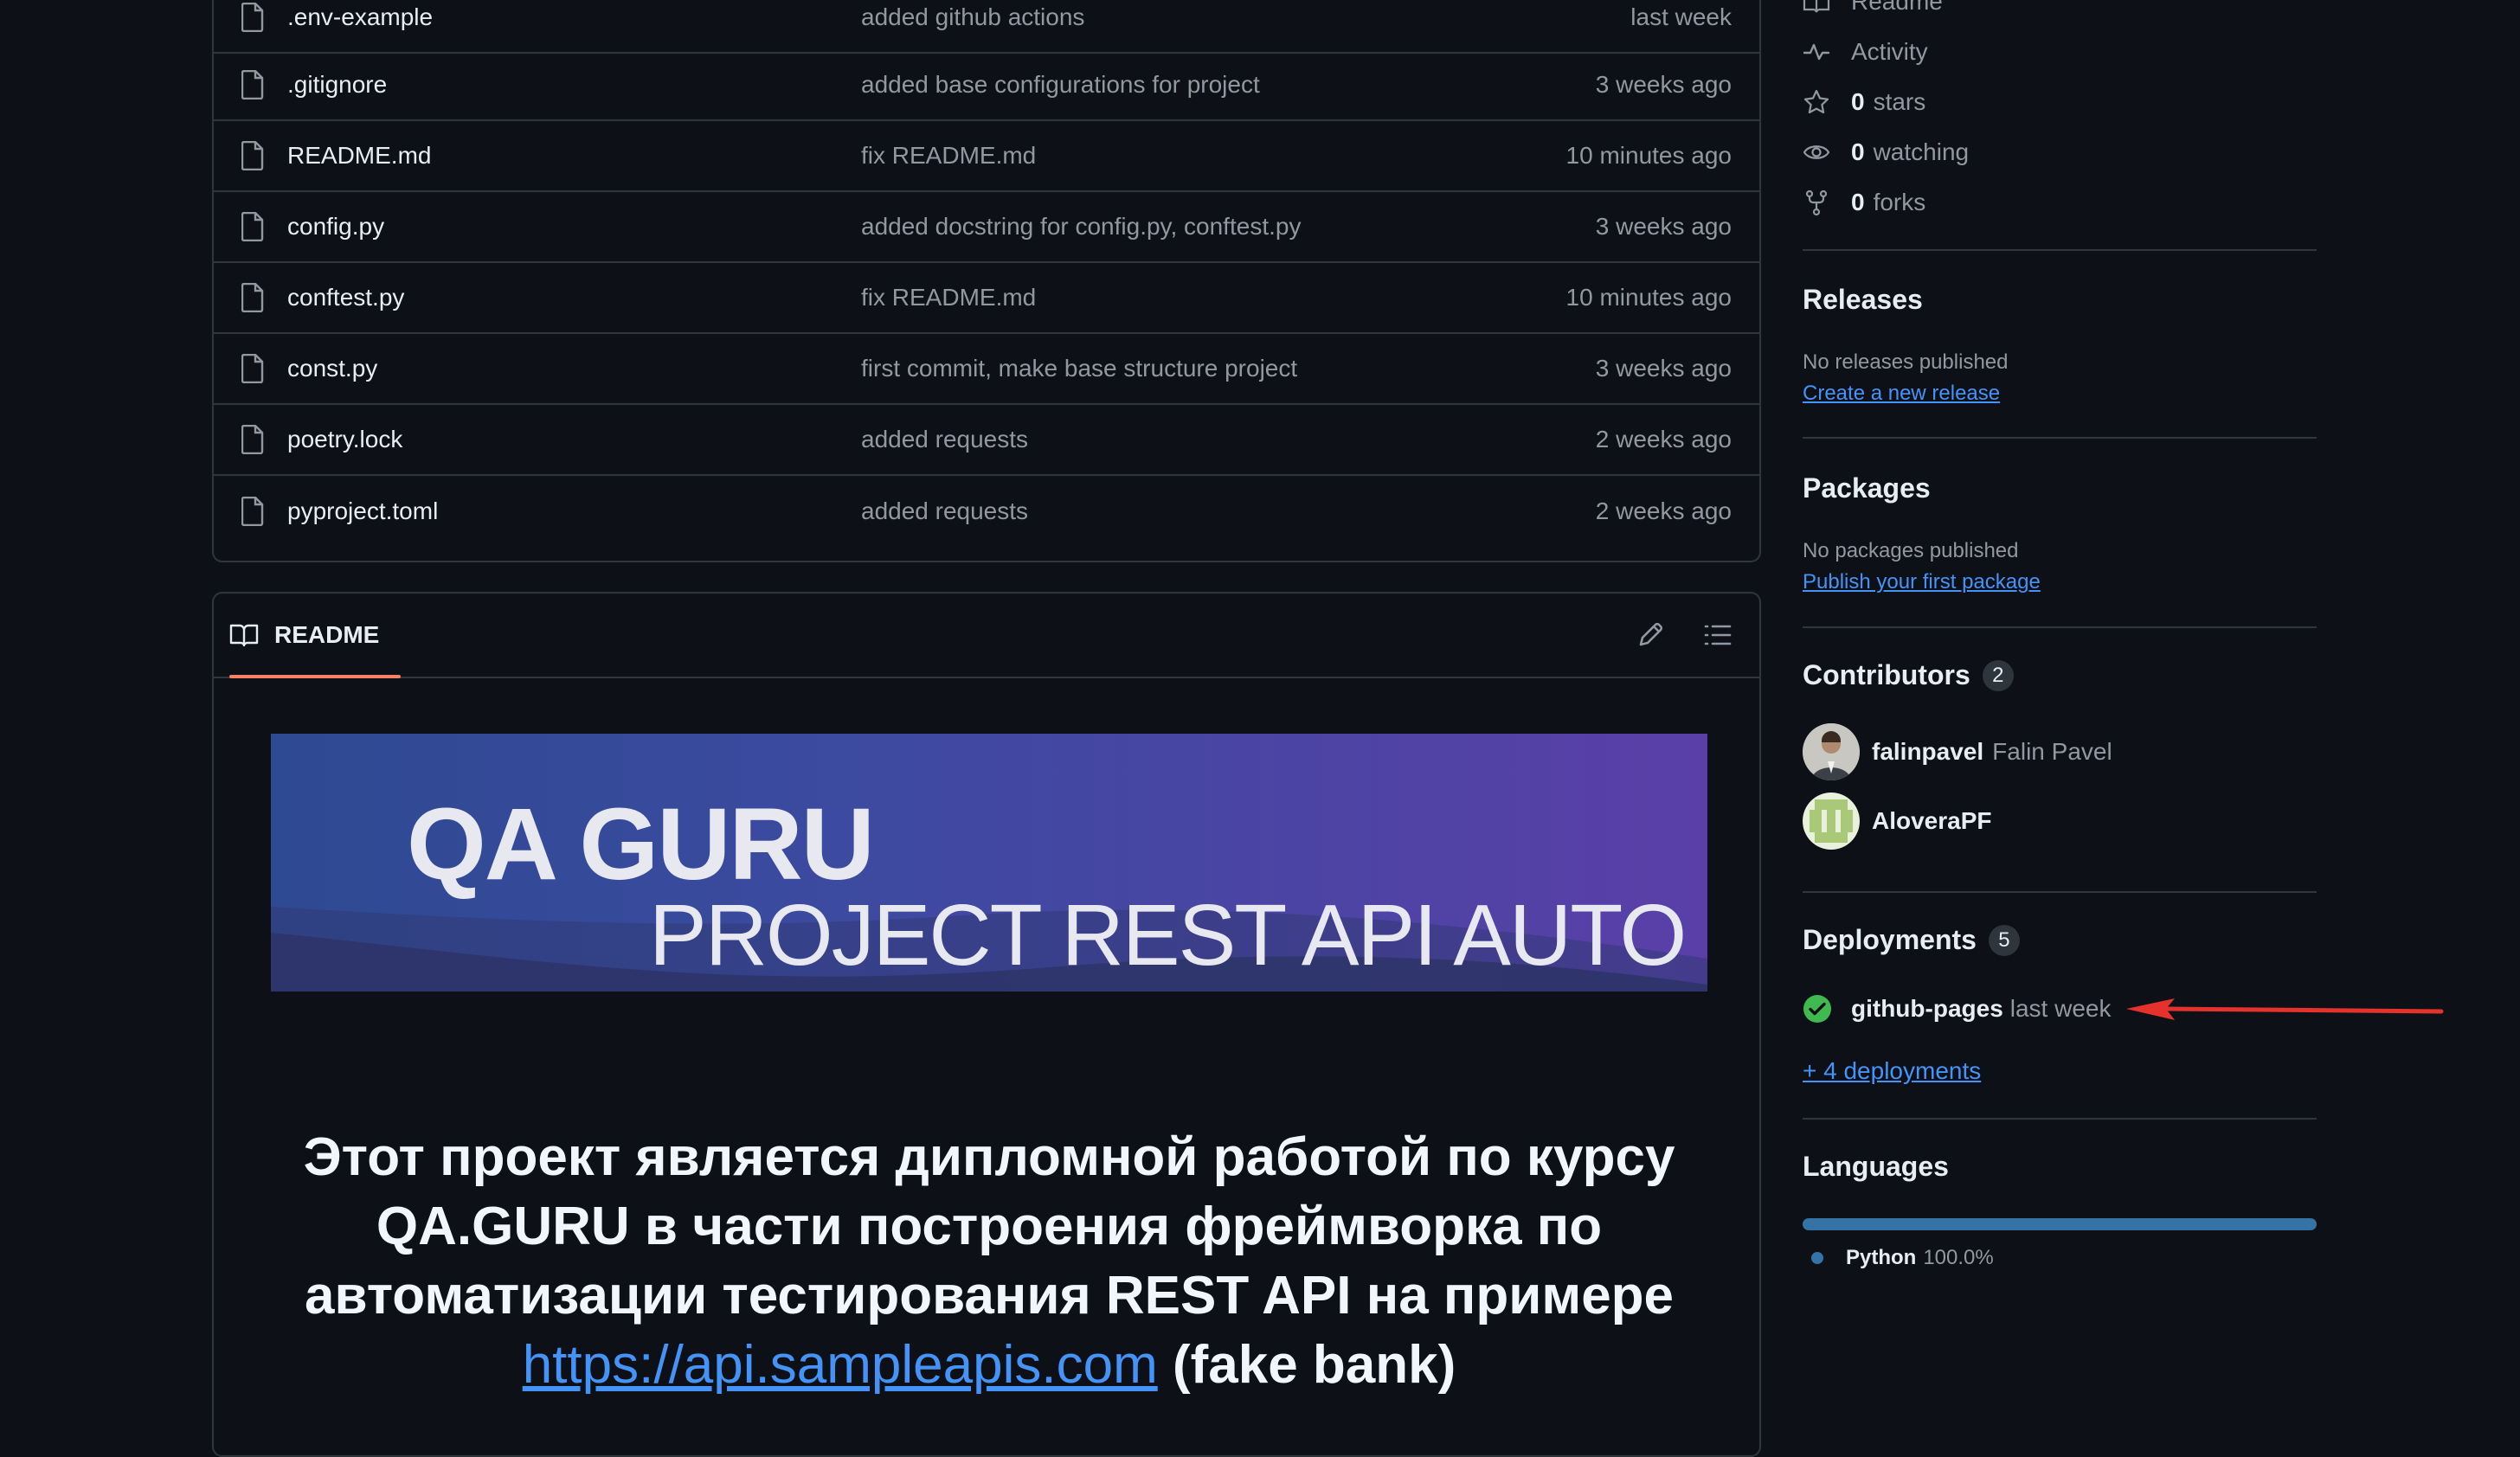  Describe the element at coordinates (2052, 751) in the screenshot. I see `contributor-fullname: Falin Pavel` at that location.